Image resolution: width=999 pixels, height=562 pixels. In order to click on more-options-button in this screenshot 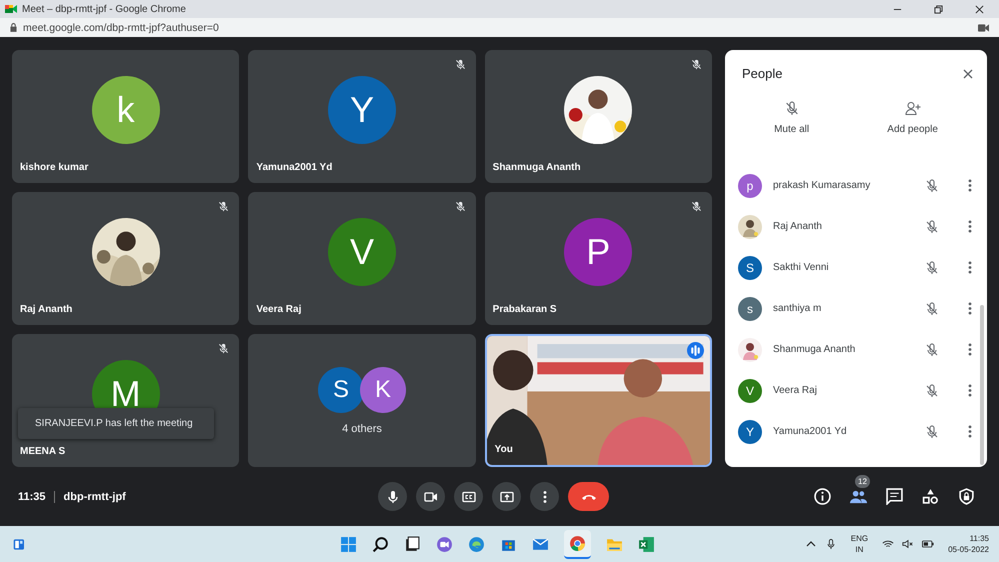, I will do `click(544, 496)`.